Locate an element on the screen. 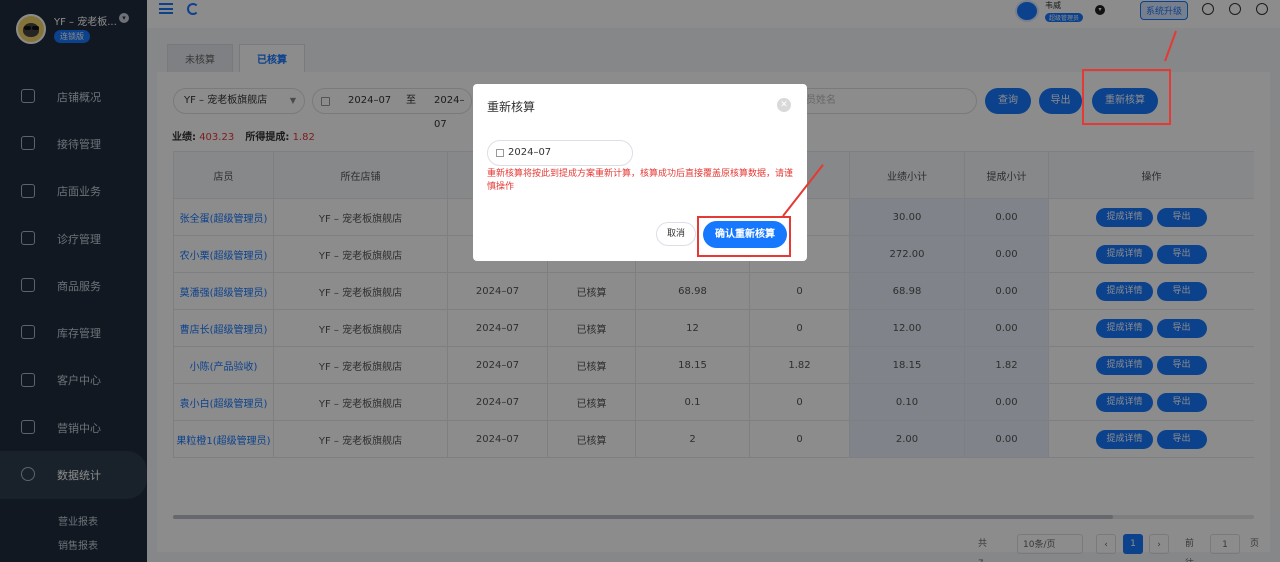  month-picker: 2024–07 is located at coordinates (560, 153).